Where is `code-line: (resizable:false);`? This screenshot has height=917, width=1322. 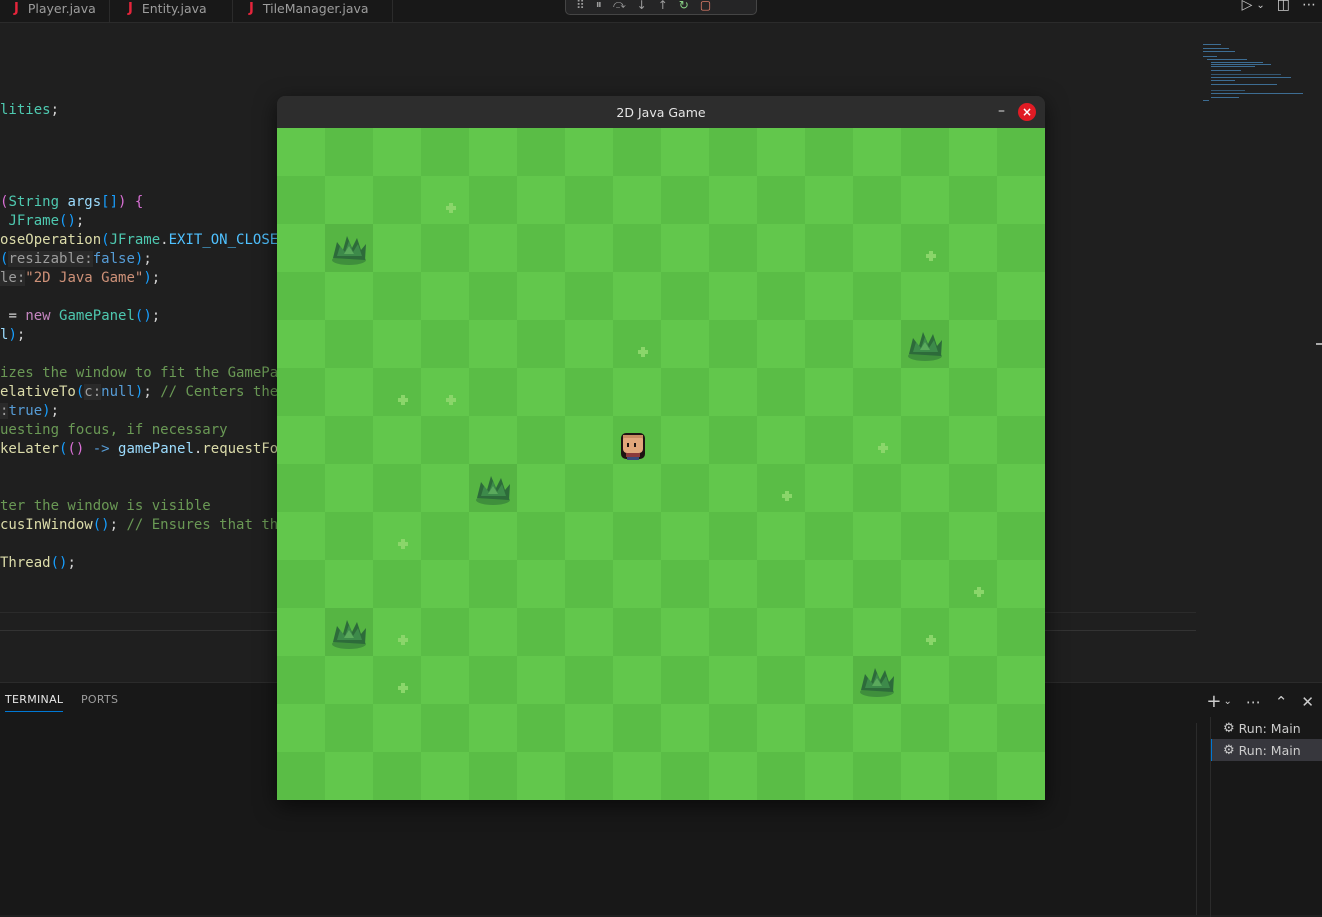
code-line: (resizable:false); is located at coordinates (76, 259).